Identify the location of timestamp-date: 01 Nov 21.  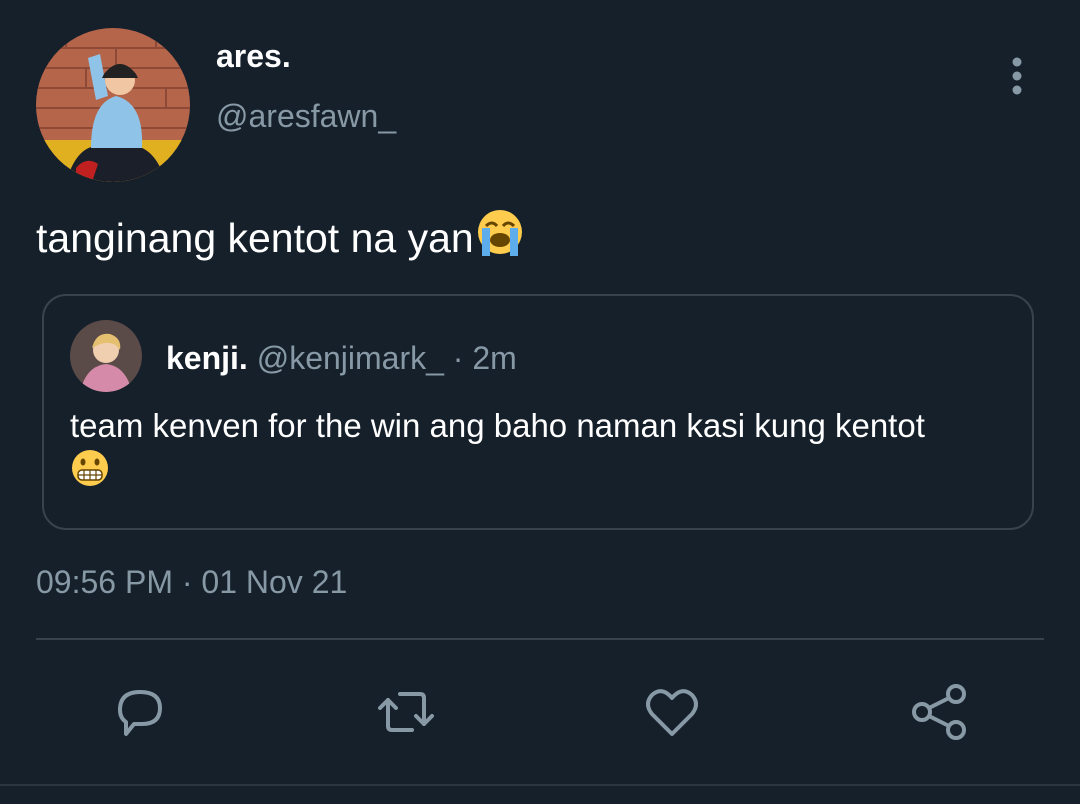
(274, 582).